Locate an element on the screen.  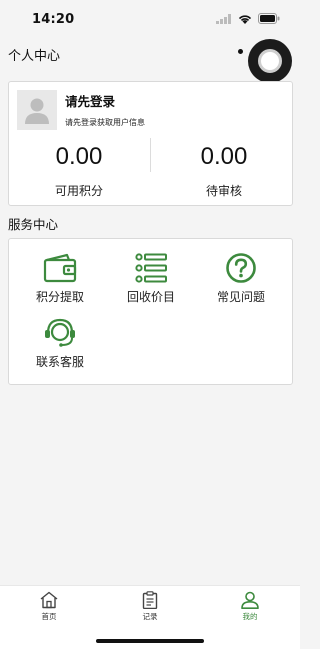
service-recycle-prices: 回收价目 is located at coordinates (151, 283).